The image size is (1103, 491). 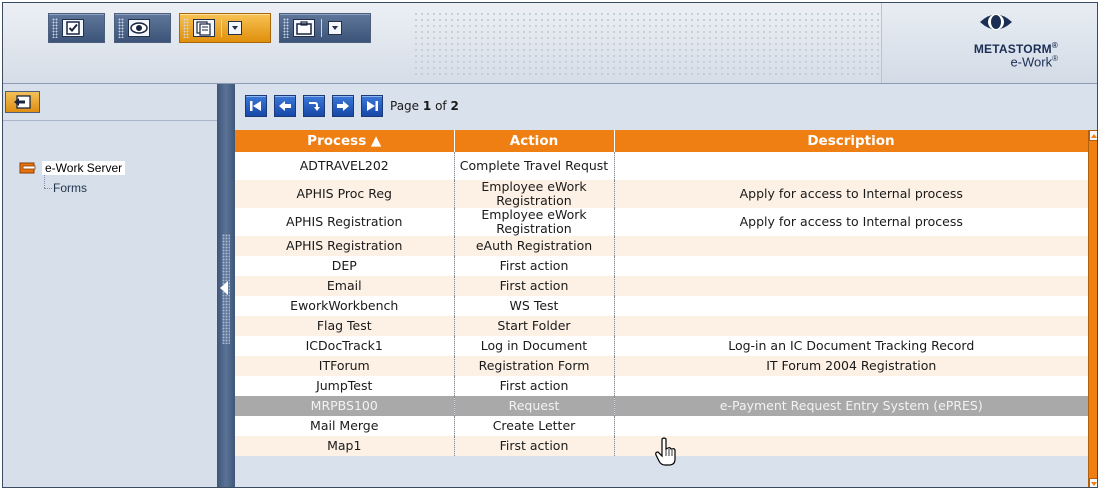 I want to click on cell-process: ITForum, so click(x=345, y=366).